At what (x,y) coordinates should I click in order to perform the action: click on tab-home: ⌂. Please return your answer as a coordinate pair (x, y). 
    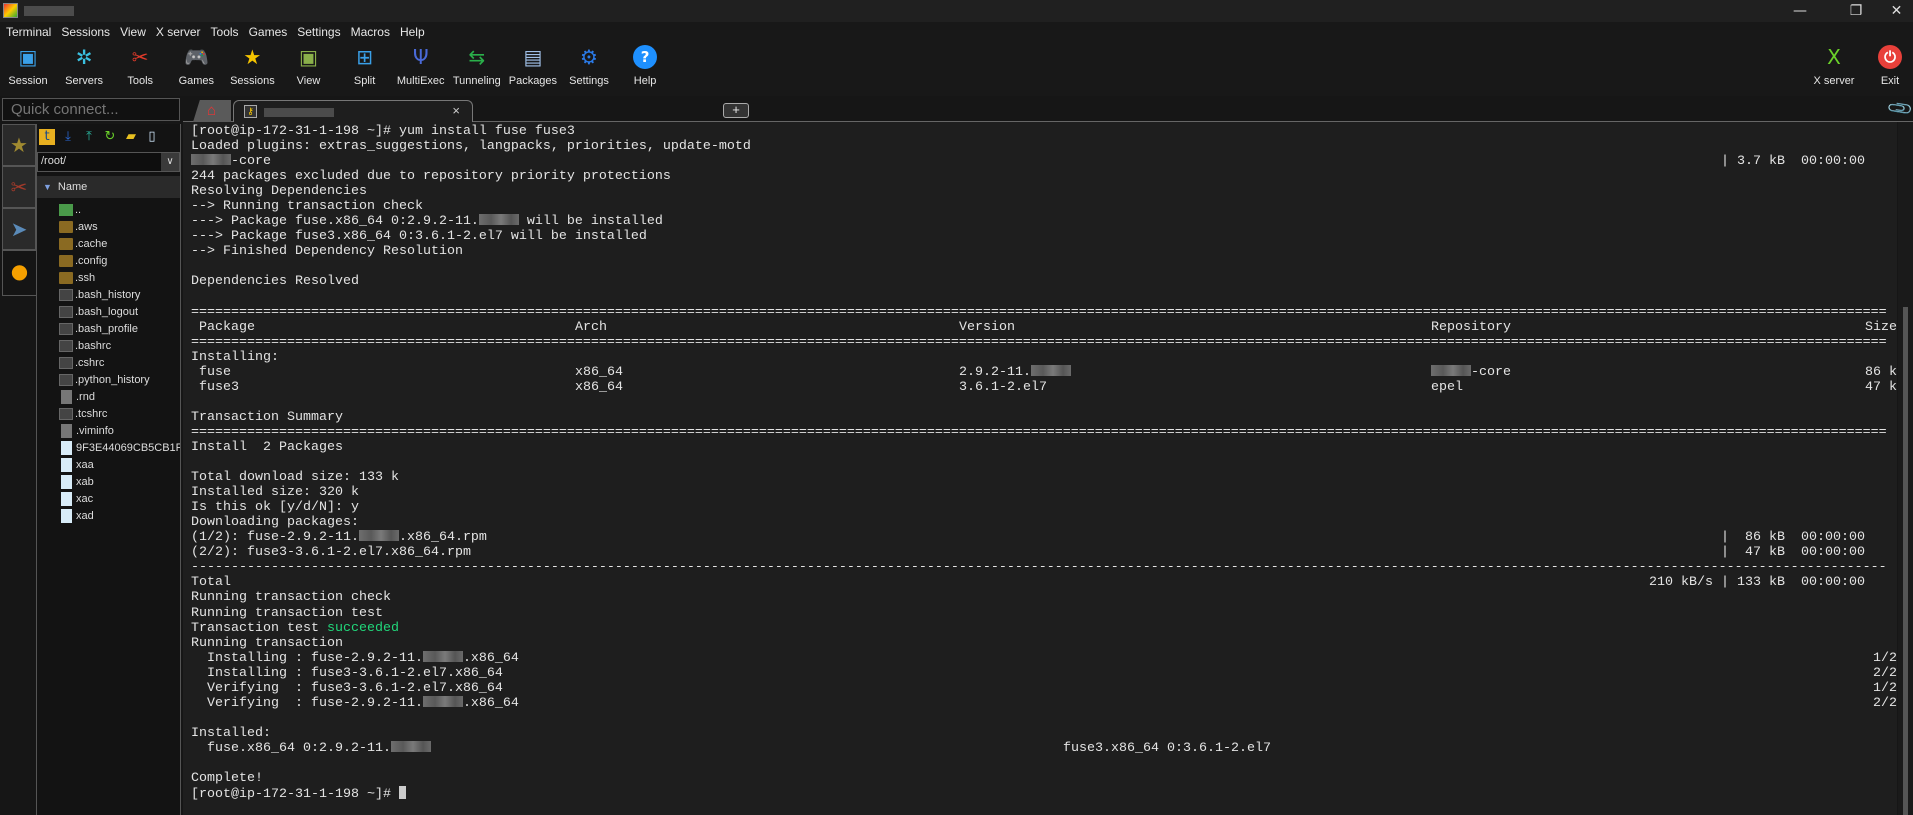
    Looking at the image, I should click on (212, 111).